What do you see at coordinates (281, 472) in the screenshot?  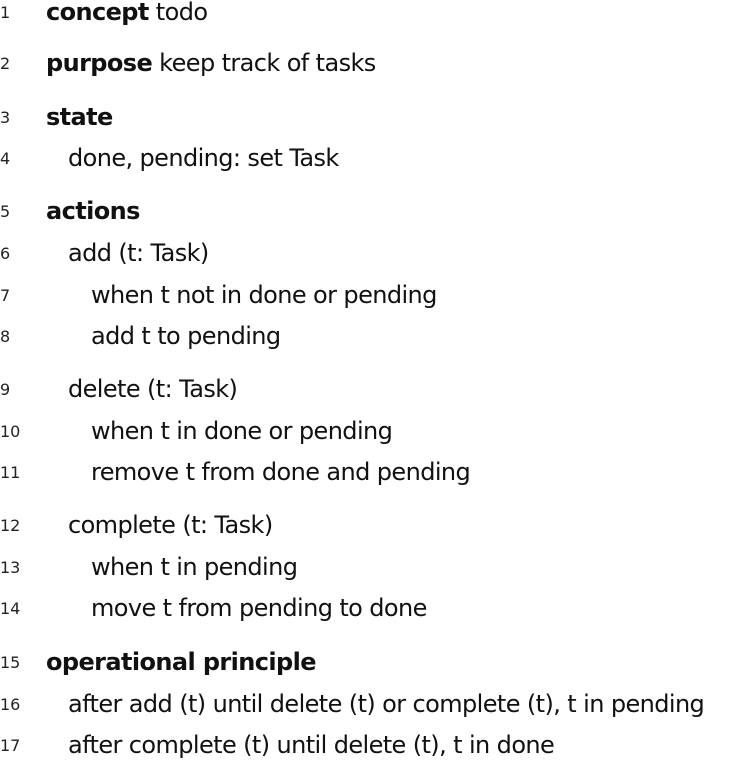 I see `action-effect: remove t from done and pending` at bounding box center [281, 472].